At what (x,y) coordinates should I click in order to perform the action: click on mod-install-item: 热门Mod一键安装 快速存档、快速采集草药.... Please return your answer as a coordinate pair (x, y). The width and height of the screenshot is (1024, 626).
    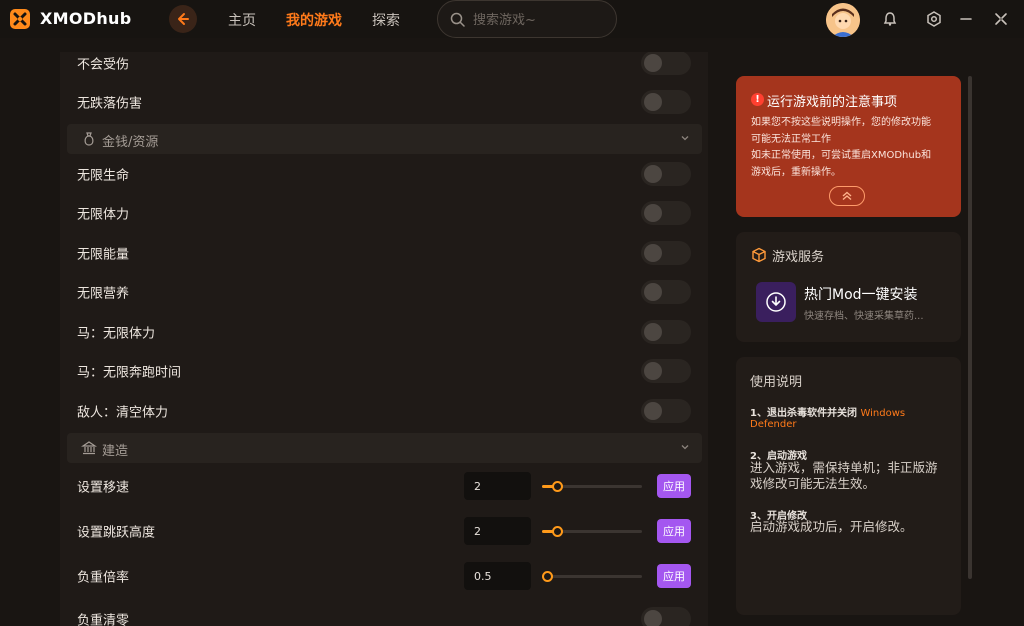
    Looking at the image, I should click on (856, 302).